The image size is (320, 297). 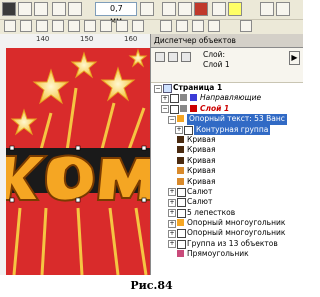 What do you see at coordinates (87, 39) in the screenshot?
I see `ruler-tick-label: 150` at bounding box center [87, 39].